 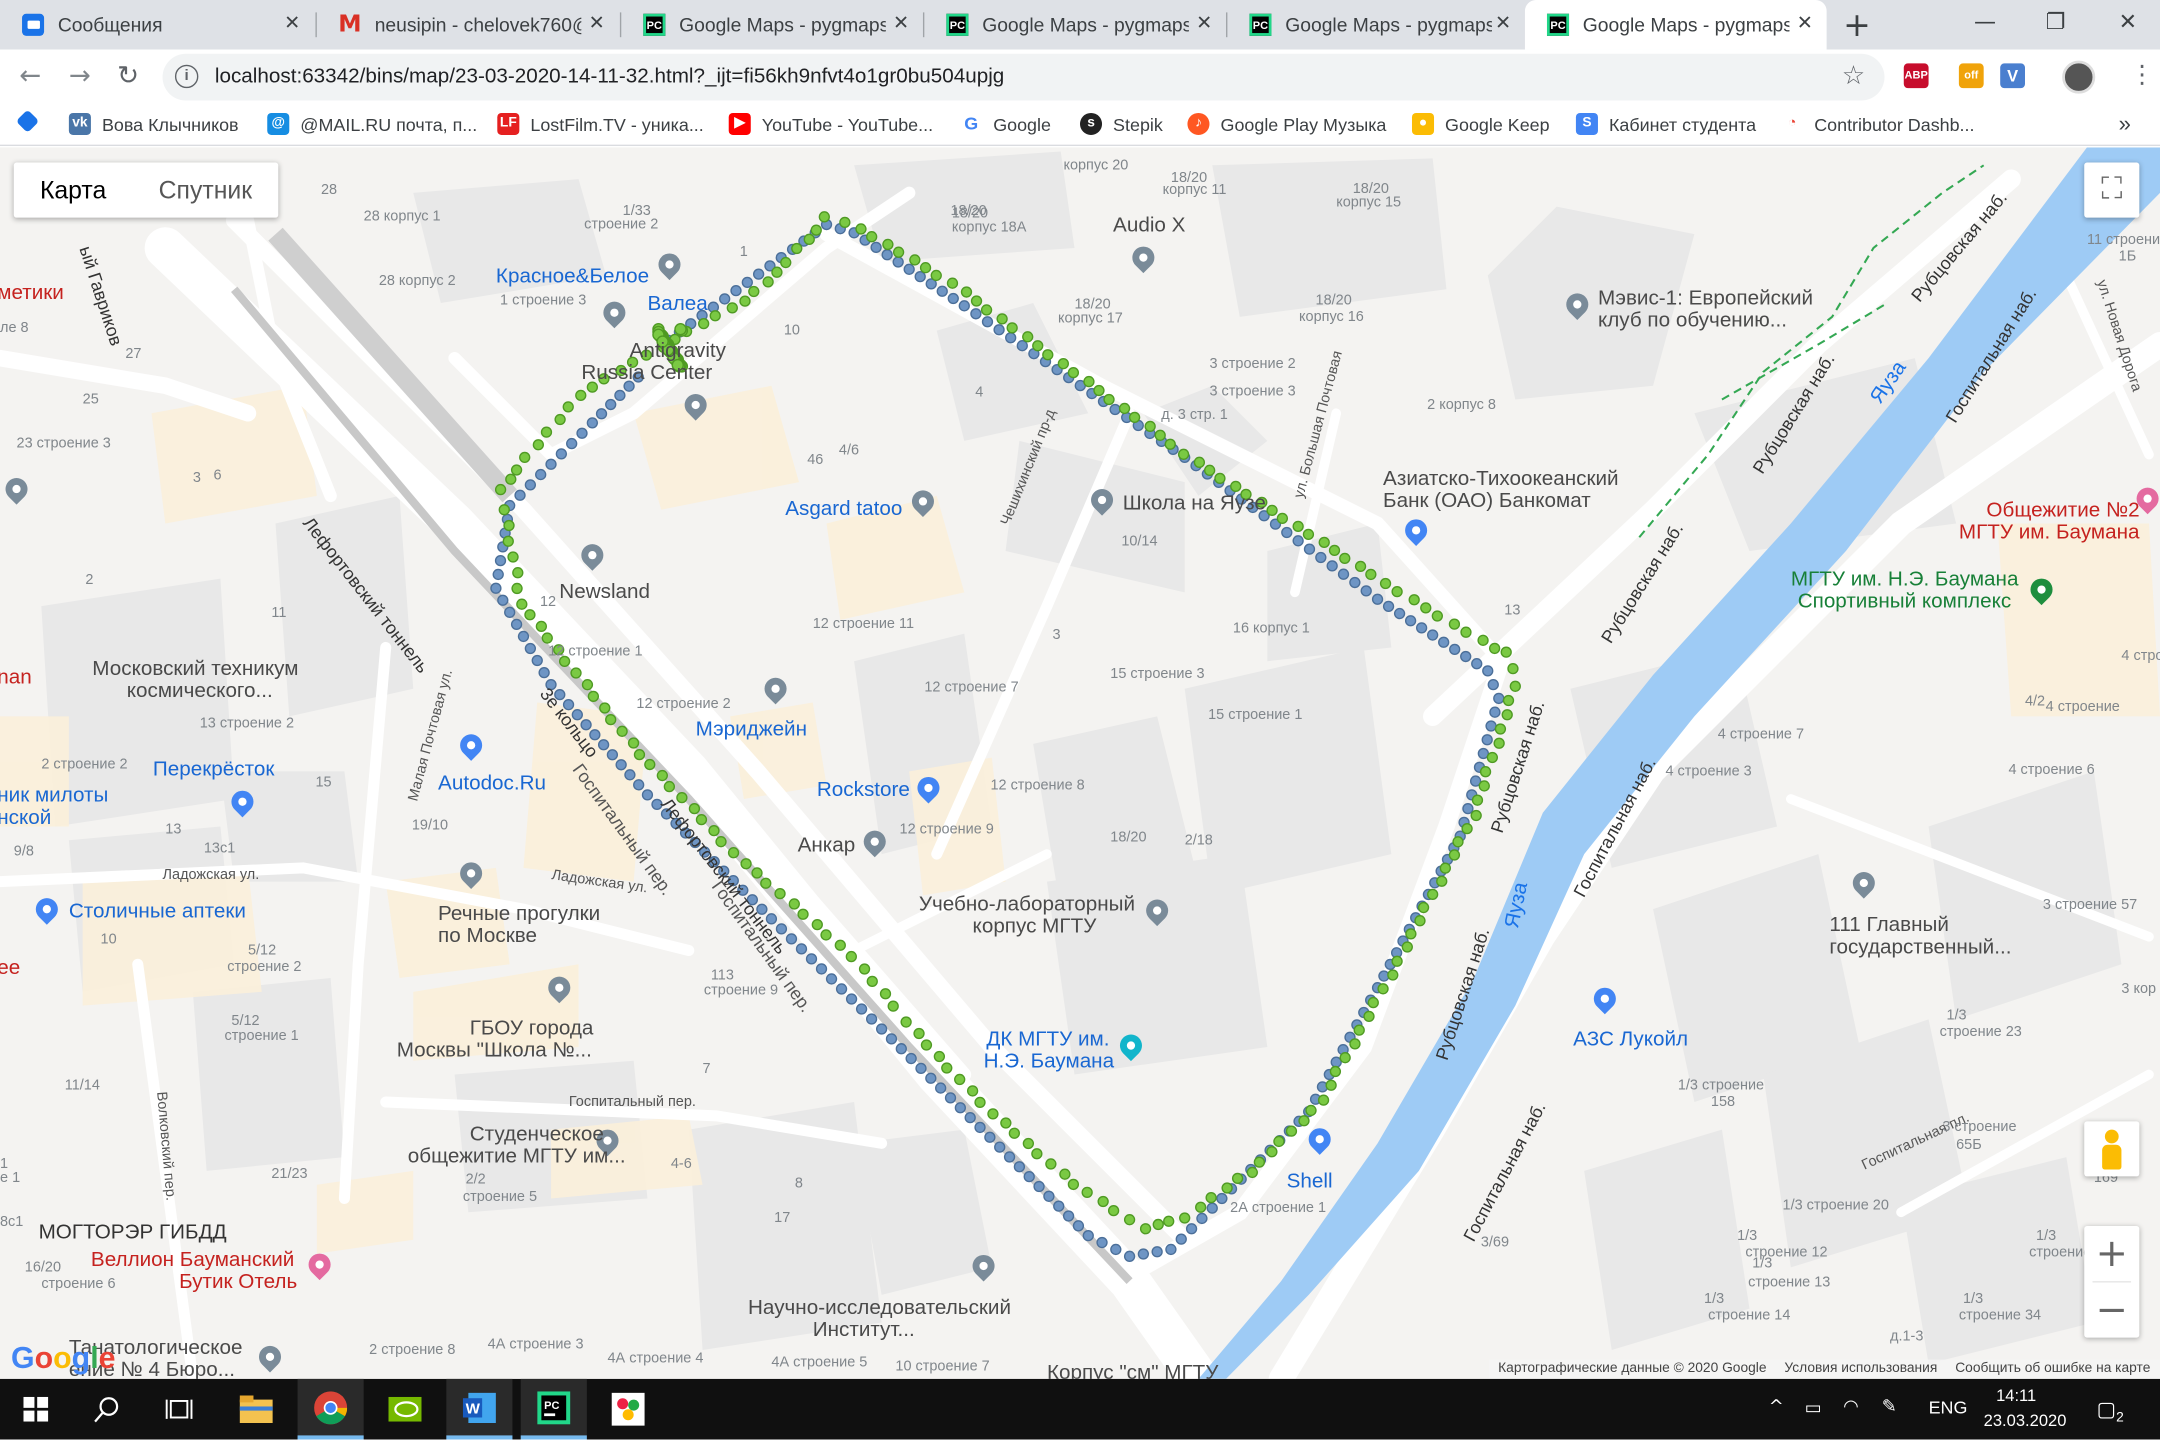 What do you see at coordinates (2142, 75) in the screenshot?
I see `menu-icon: ⋮` at bounding box center [2142, 75].